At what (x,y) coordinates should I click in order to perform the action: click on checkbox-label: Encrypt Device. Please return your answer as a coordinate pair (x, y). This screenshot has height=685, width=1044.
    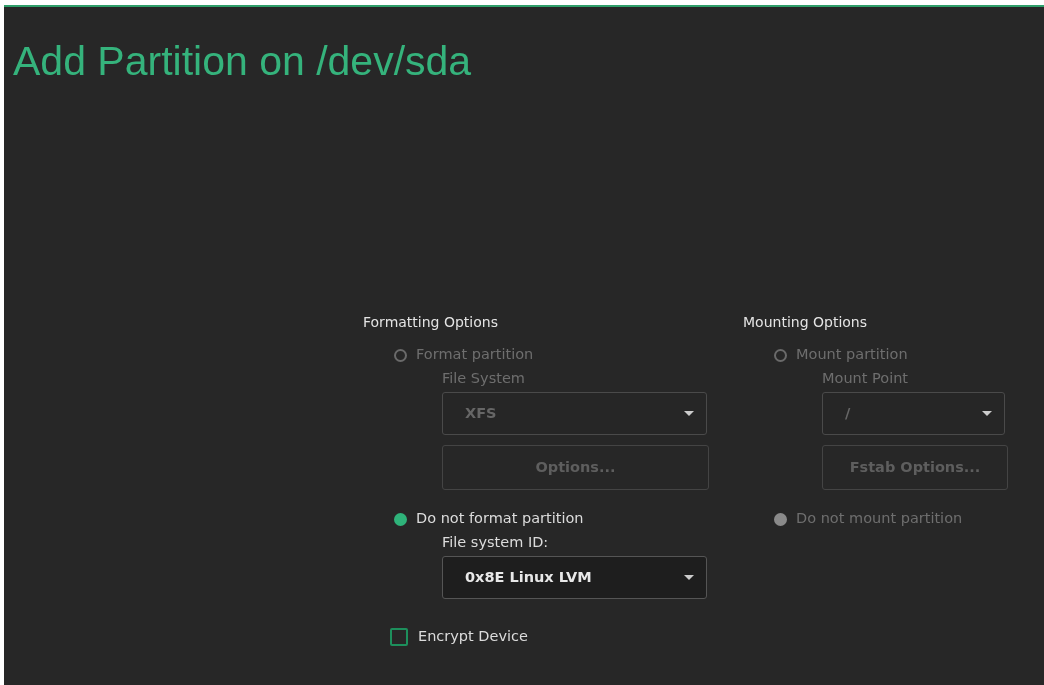
    Looking at the image, I should click on (473, 637).